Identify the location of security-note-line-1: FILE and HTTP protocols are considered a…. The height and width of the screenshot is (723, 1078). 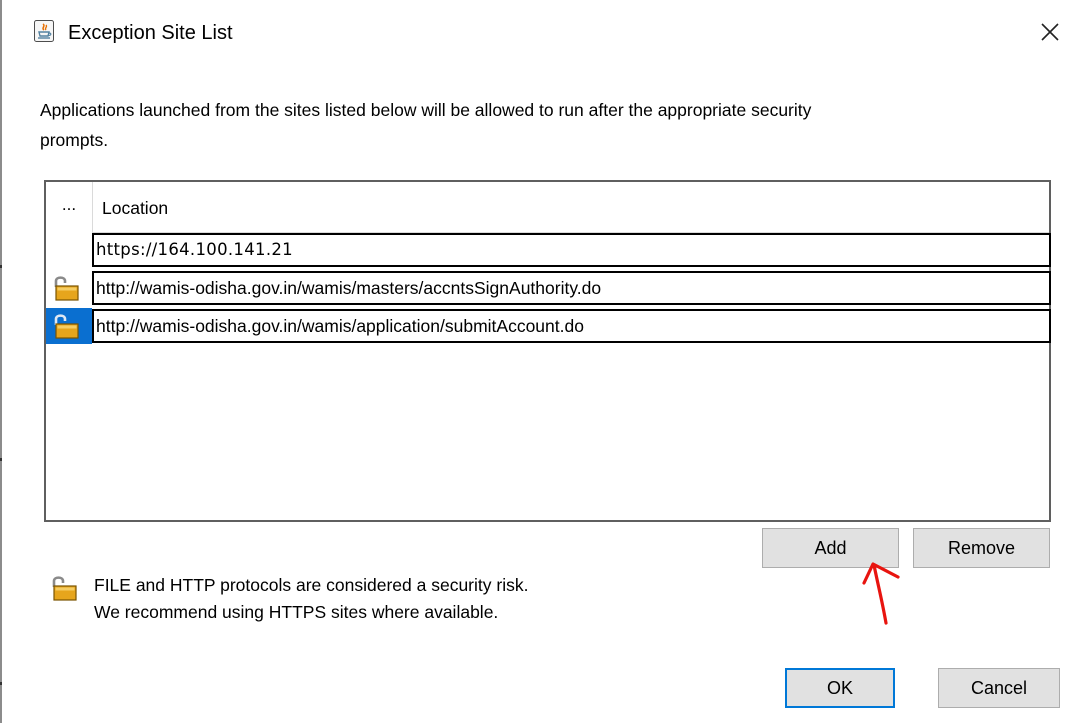
(311, 585).